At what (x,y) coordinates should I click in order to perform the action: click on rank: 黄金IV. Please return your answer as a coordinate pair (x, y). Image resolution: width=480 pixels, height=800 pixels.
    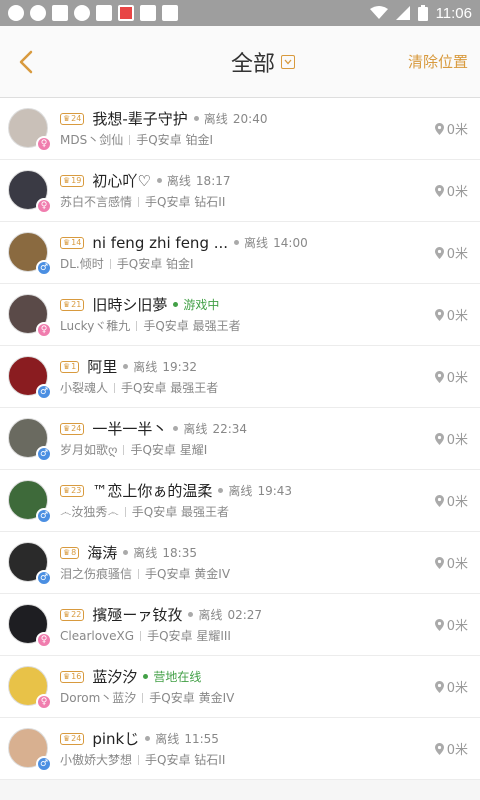
    Looking at the image, I should click on (212, 574).